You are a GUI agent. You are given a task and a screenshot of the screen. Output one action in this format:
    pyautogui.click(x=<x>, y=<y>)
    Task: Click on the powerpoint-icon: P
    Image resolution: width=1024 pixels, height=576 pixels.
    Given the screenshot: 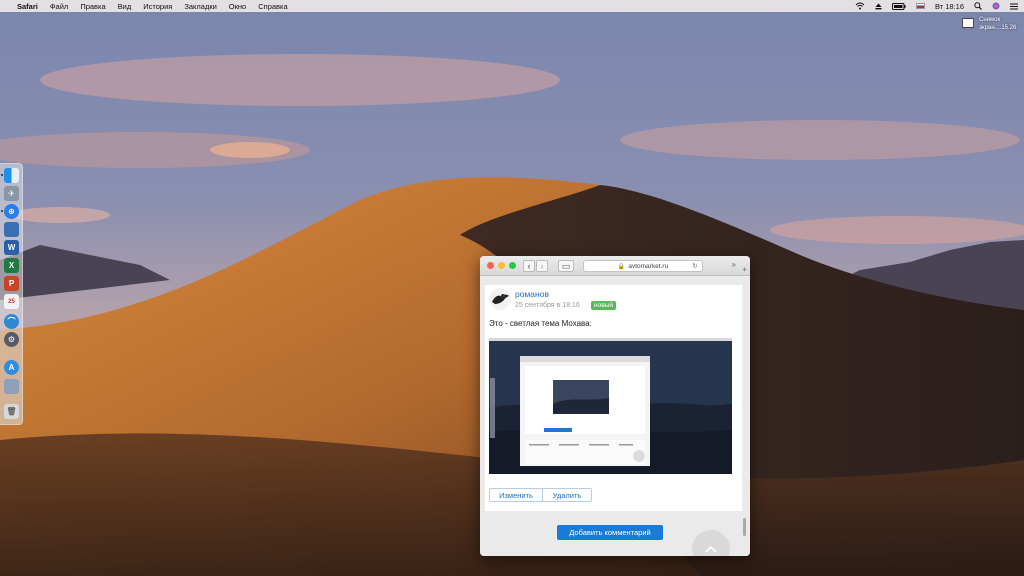 What is the action you would take?
    pyautogui.click(x=11, y=283)
    